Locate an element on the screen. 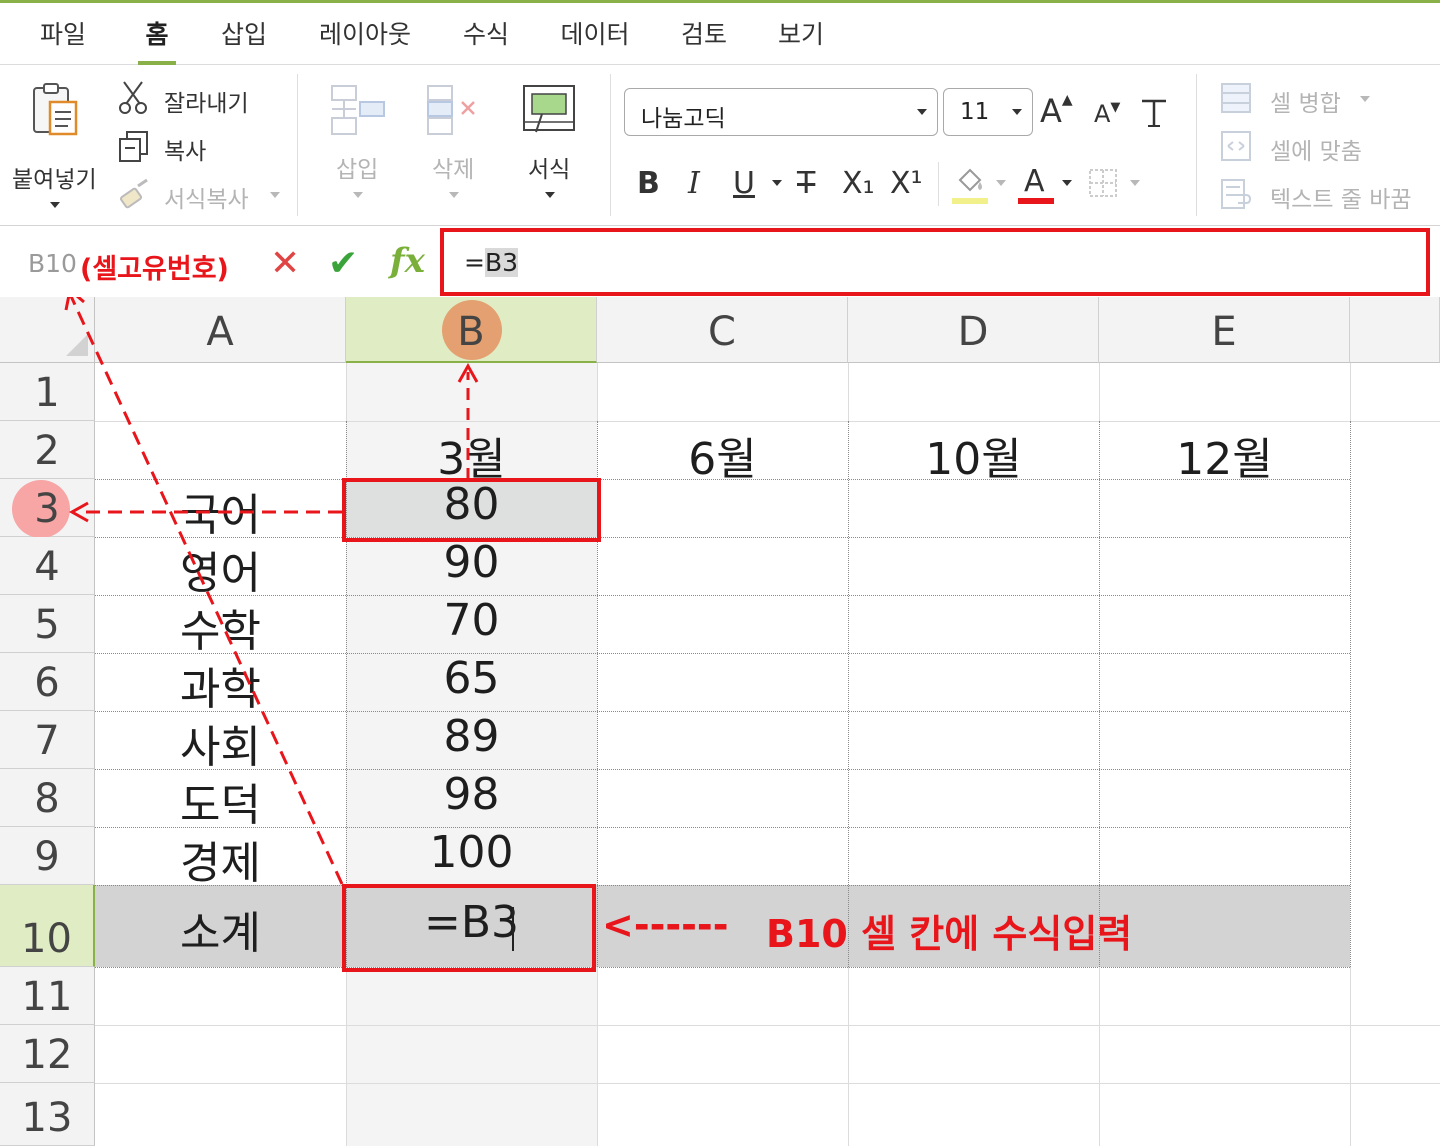 This screenshot has height=1146, width=1440. name-box-annotation: (셀고유번호) is located at coordinates (154, 269).